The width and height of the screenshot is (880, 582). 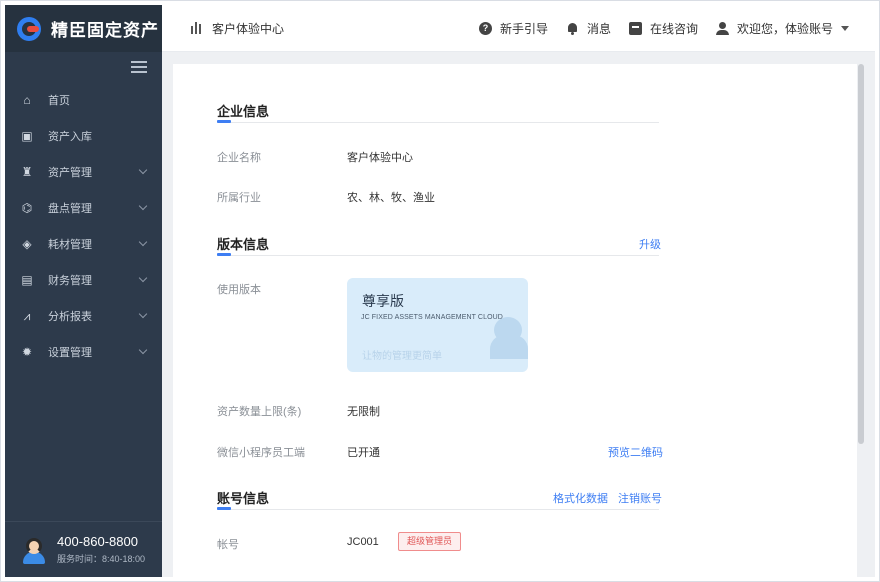 I want to click on breadcrumb: 客户体验中心, so click(x=237, y=28).